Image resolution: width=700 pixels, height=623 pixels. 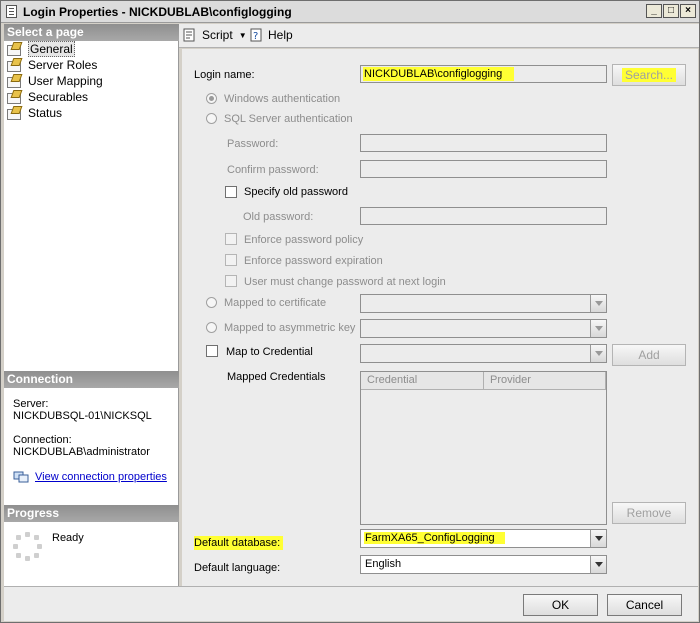 What do you see at coordinates (231, 239) in the screenshot?
I see `enforce-policy-checkbox` at bounding box center [231, 239].